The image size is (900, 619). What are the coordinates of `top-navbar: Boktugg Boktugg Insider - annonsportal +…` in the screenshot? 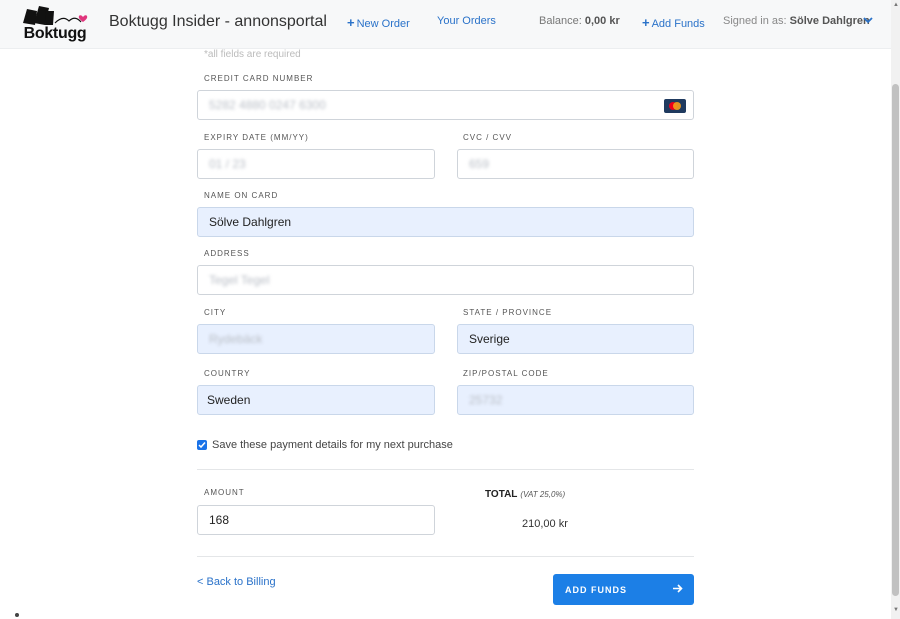 It's located at (445, 24).